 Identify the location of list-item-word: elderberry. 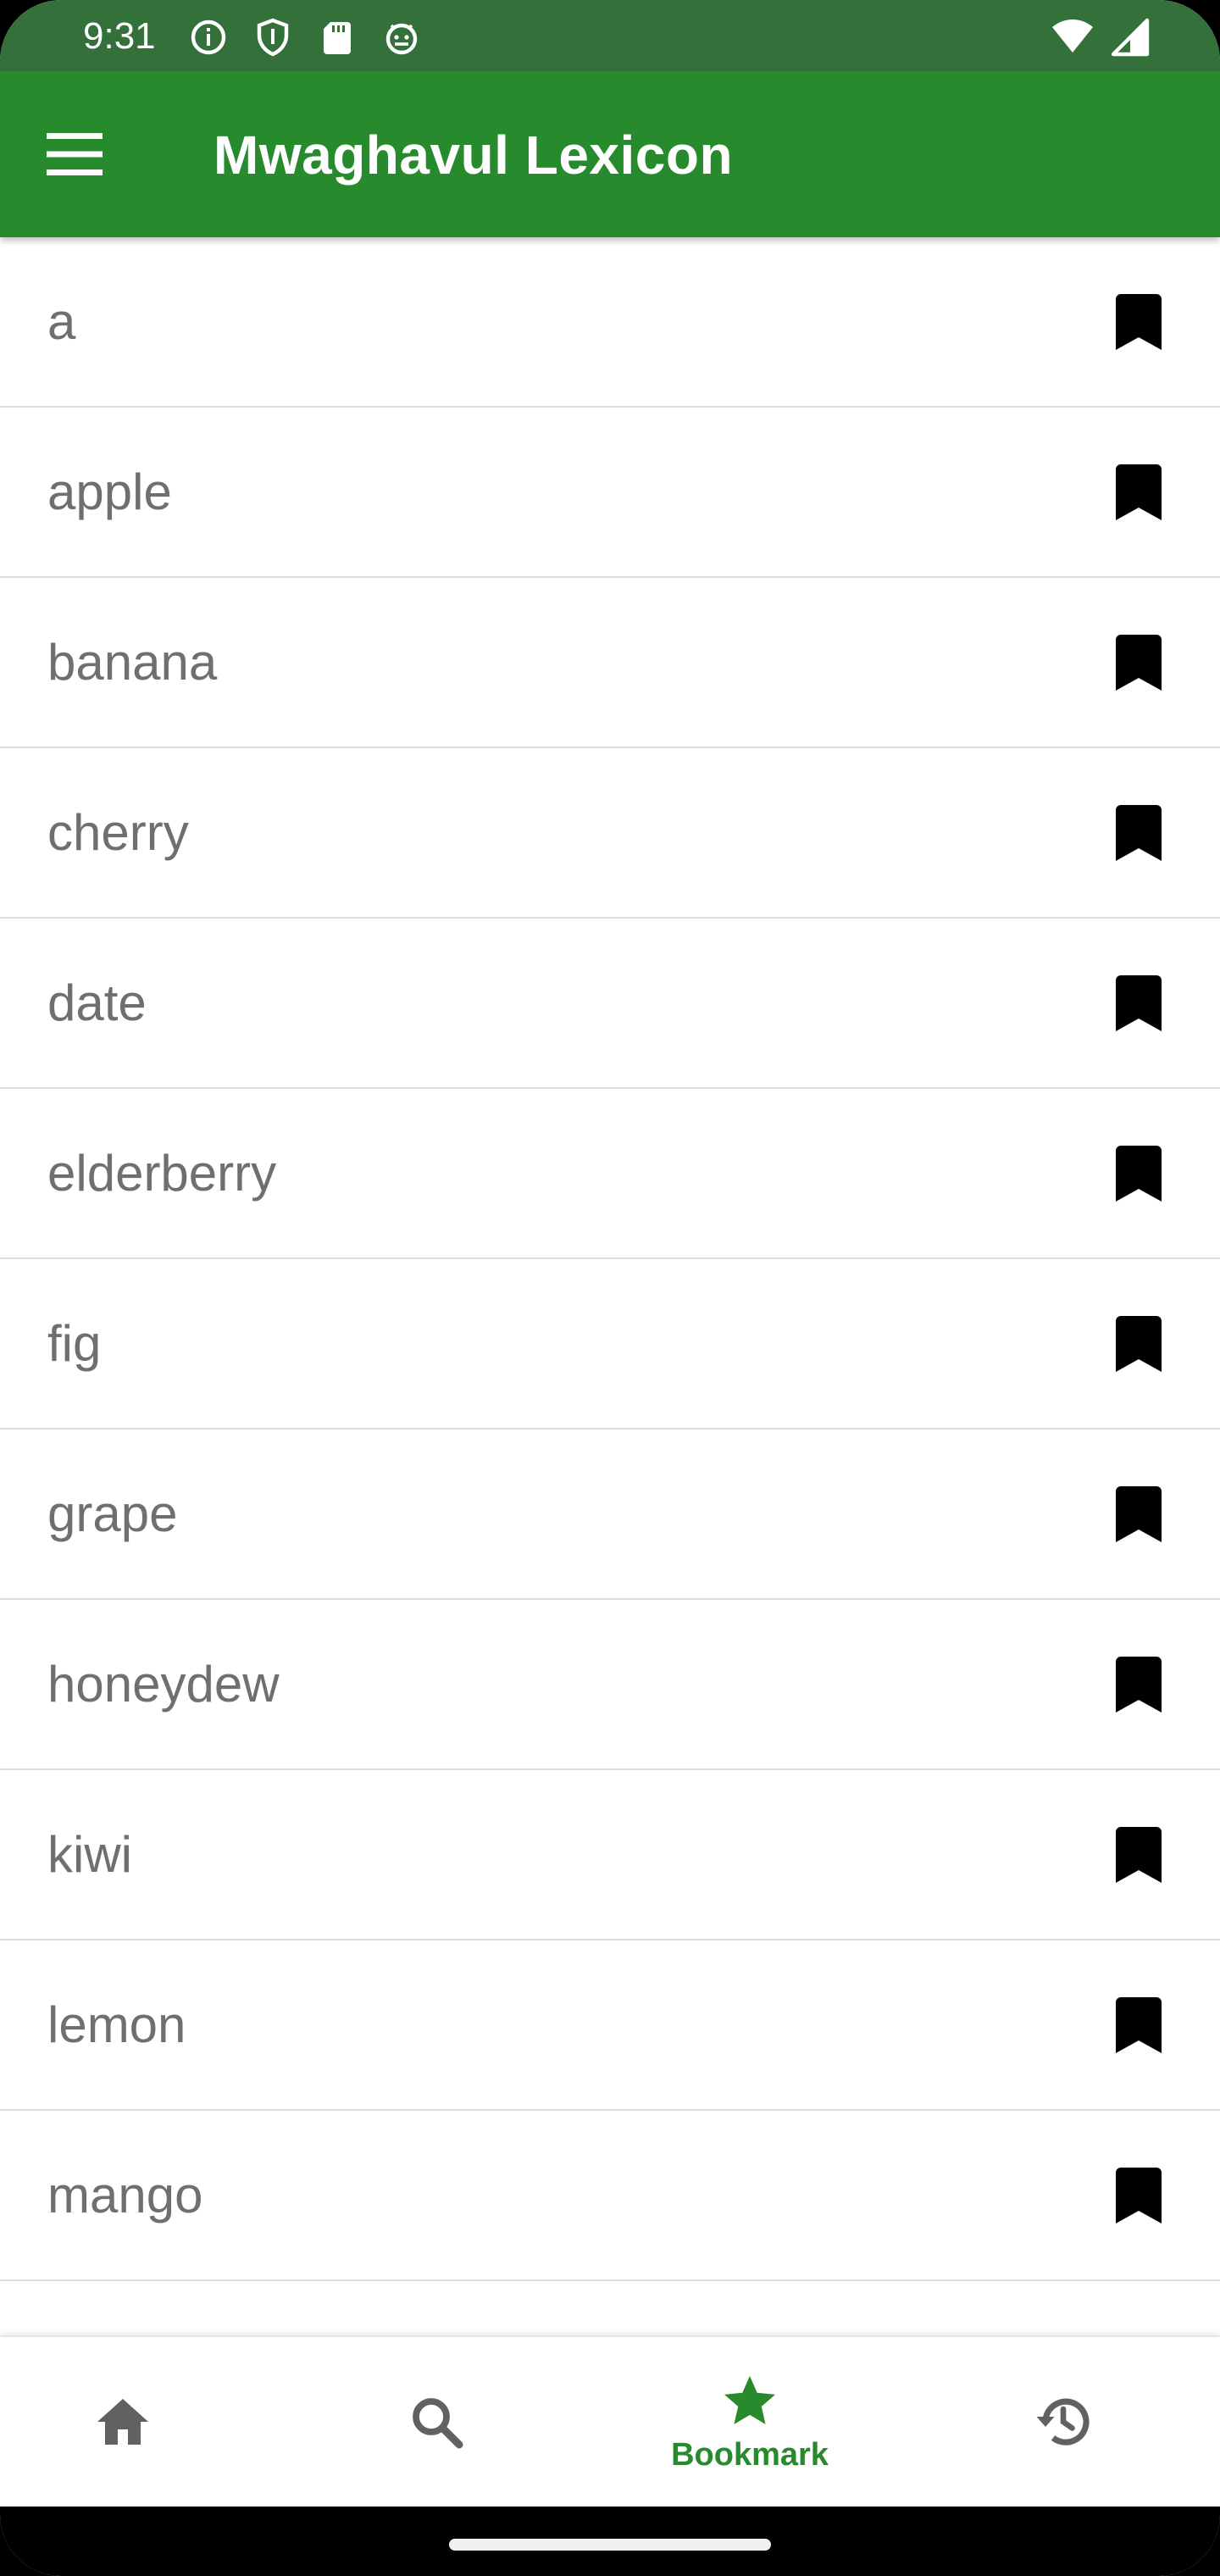
(162, 1173).